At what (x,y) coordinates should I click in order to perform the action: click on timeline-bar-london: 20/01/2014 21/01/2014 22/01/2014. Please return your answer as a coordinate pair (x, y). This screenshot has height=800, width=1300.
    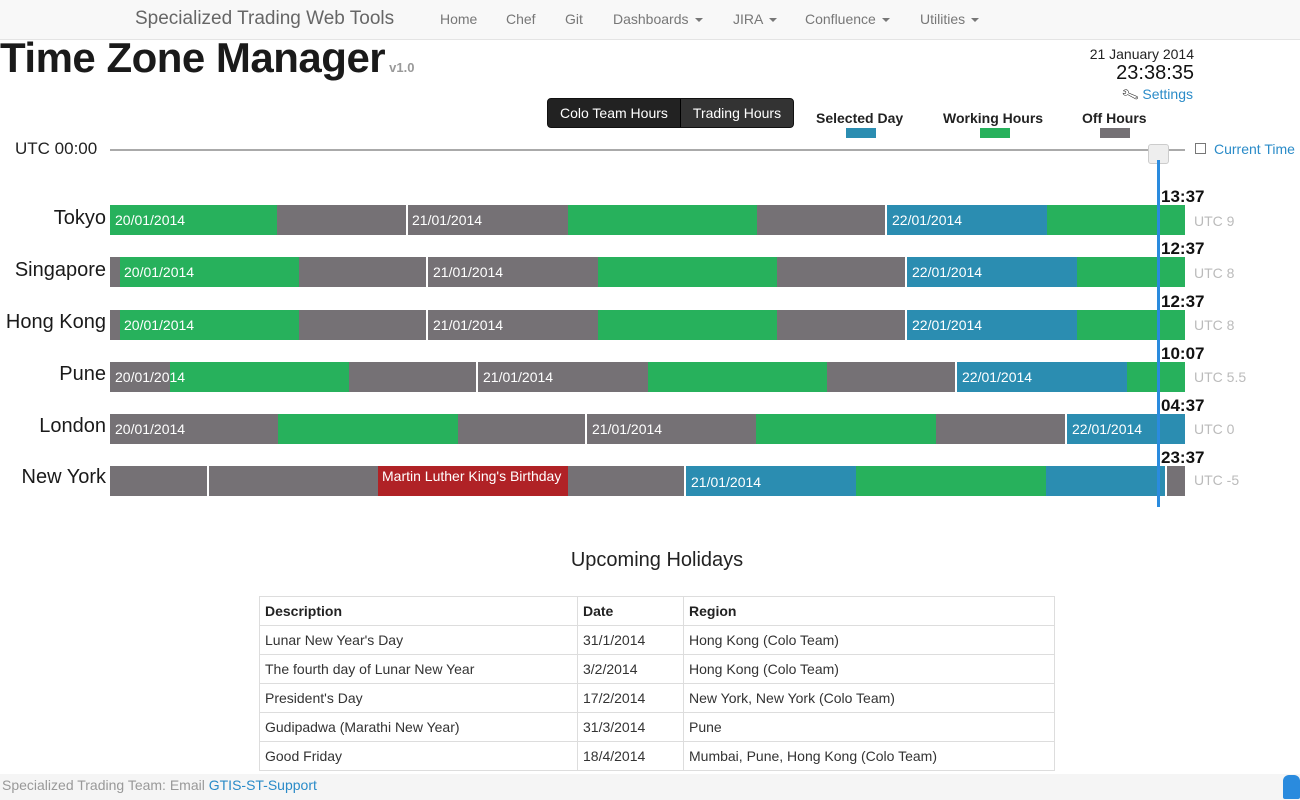
    Looking at the image, I should click on (647, 429).